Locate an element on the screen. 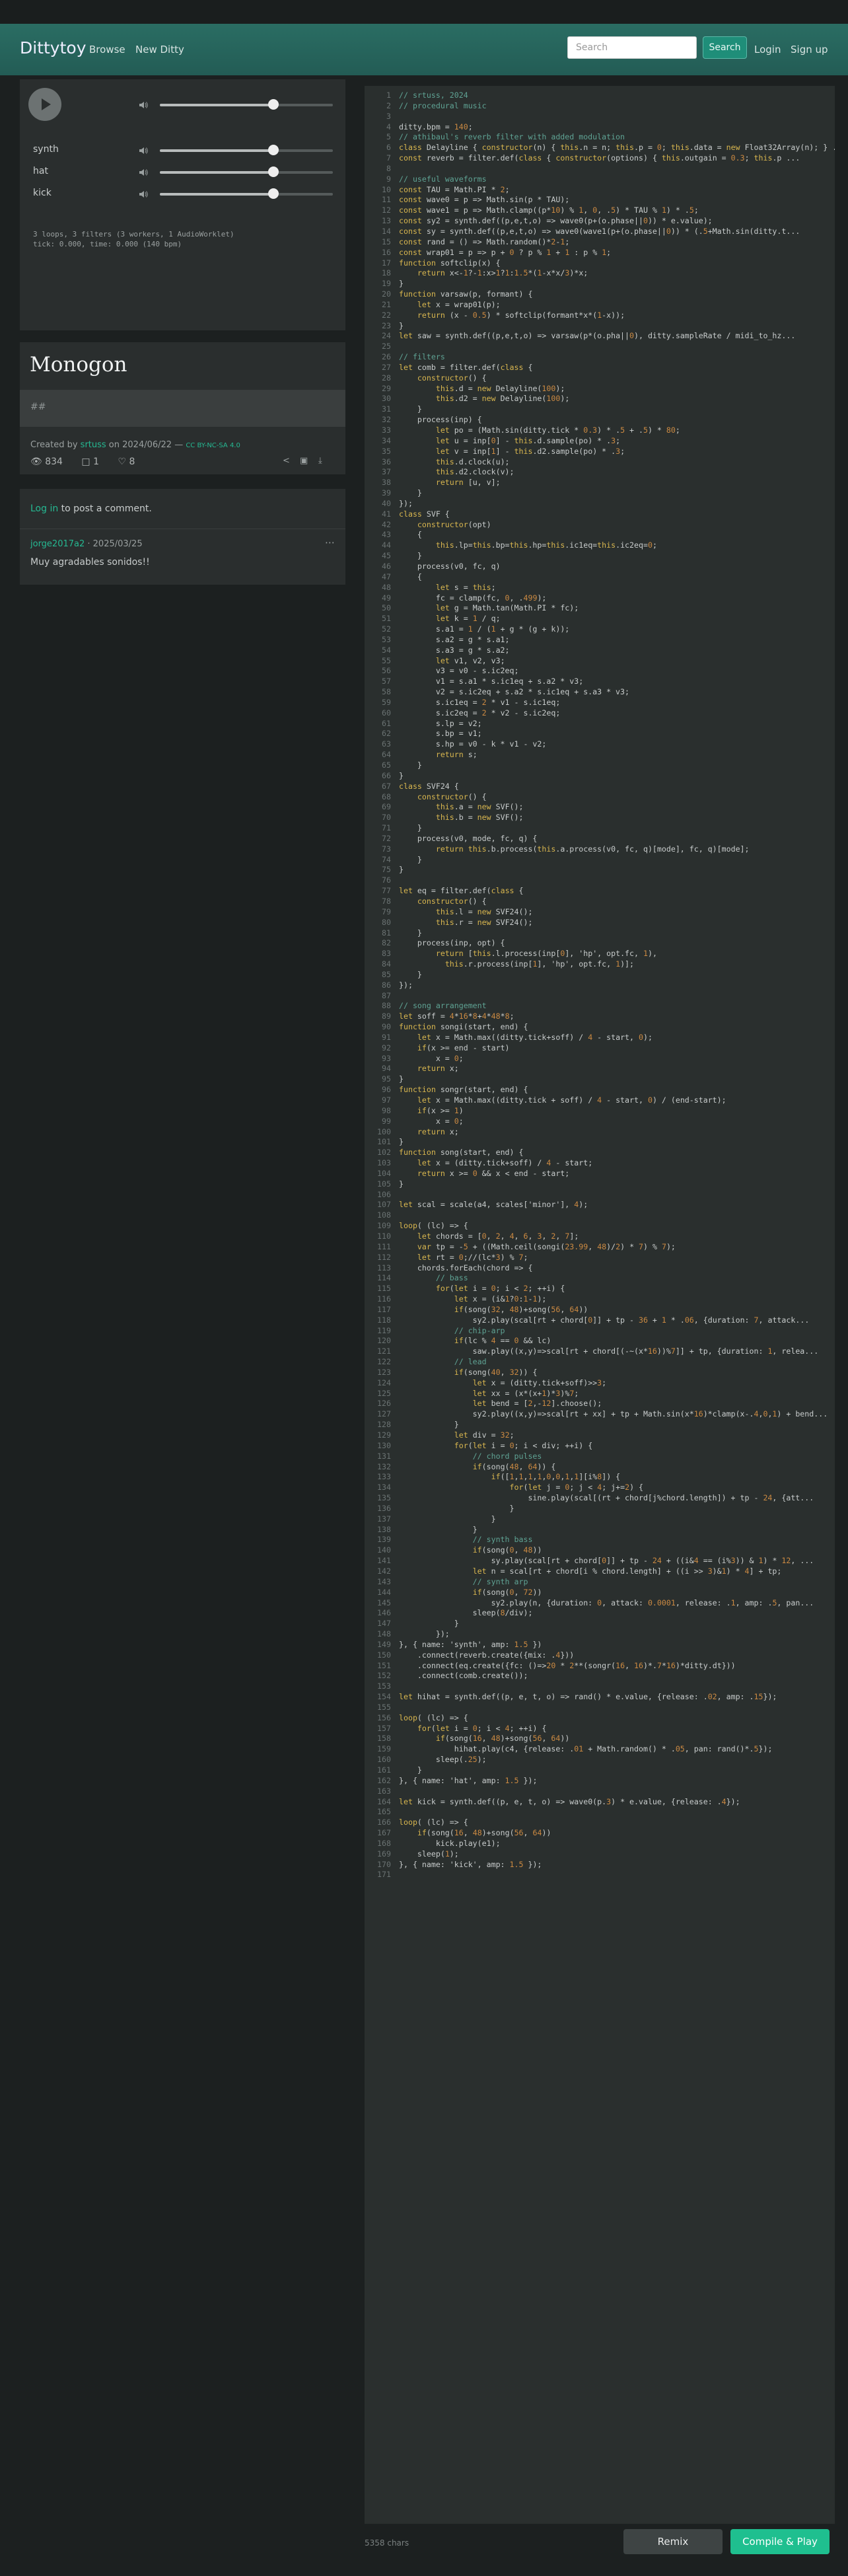 The width and height of the screenshot is (848, 2576). code-text: for(let i = 0; i < 4; ++i) { is located at coordinates (482, 1728).